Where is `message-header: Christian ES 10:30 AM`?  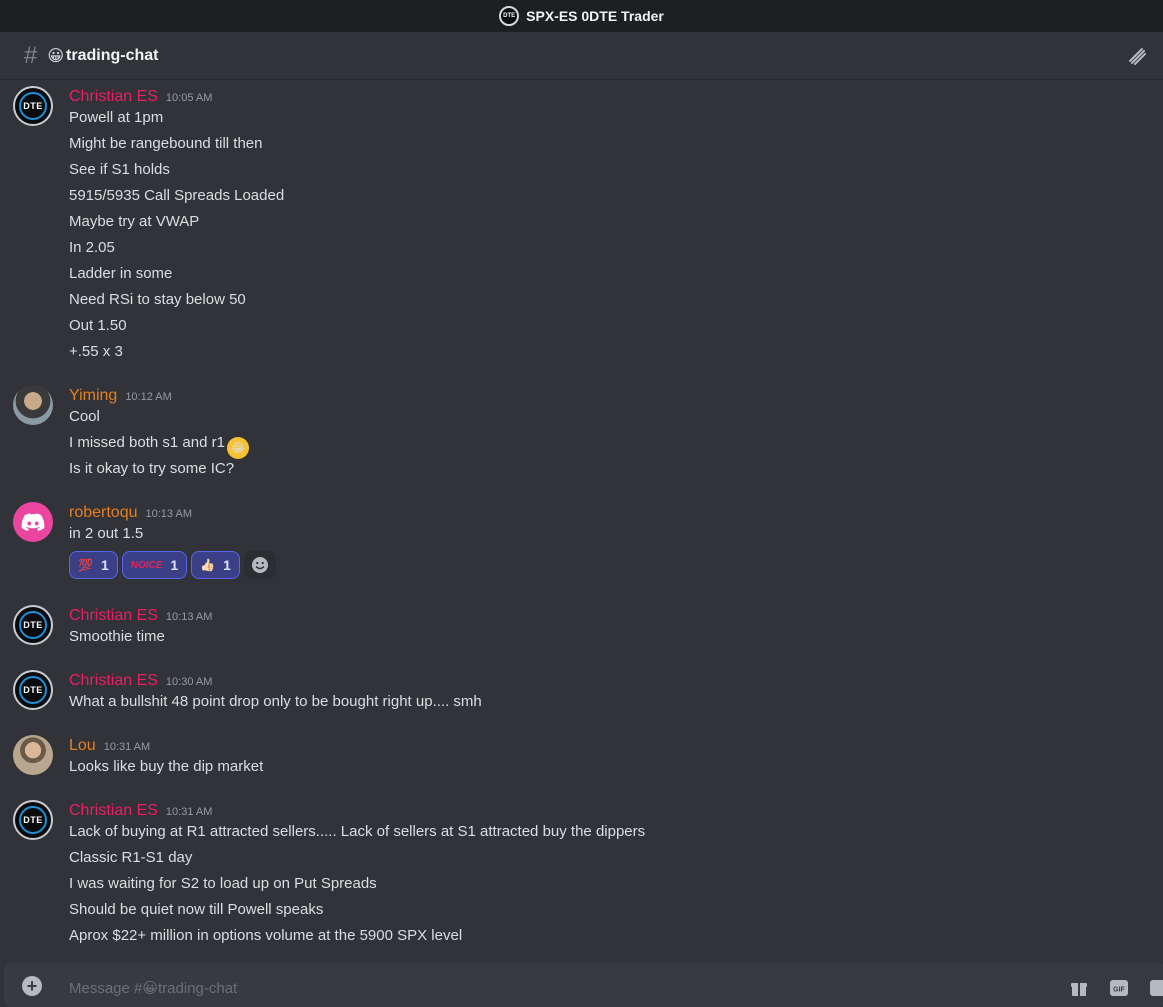 message-header: Christian ES 10:30 AM is located at coordinates (140, 681).